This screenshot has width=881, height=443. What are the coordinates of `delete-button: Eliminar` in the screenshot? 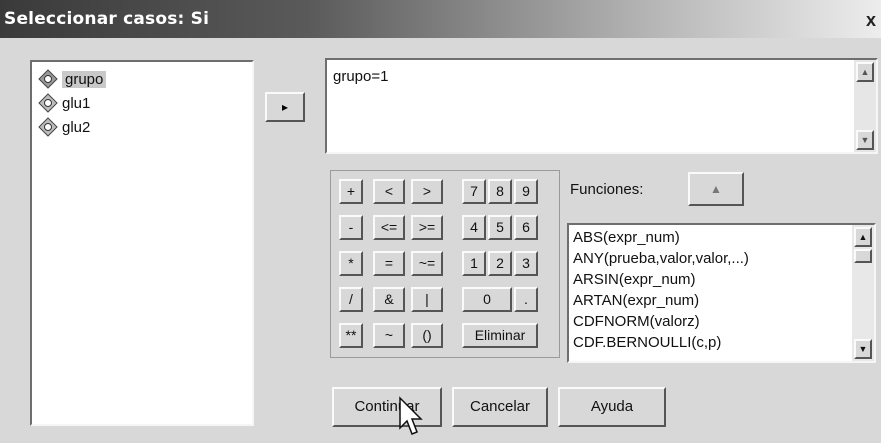 It's located at (500, 335).